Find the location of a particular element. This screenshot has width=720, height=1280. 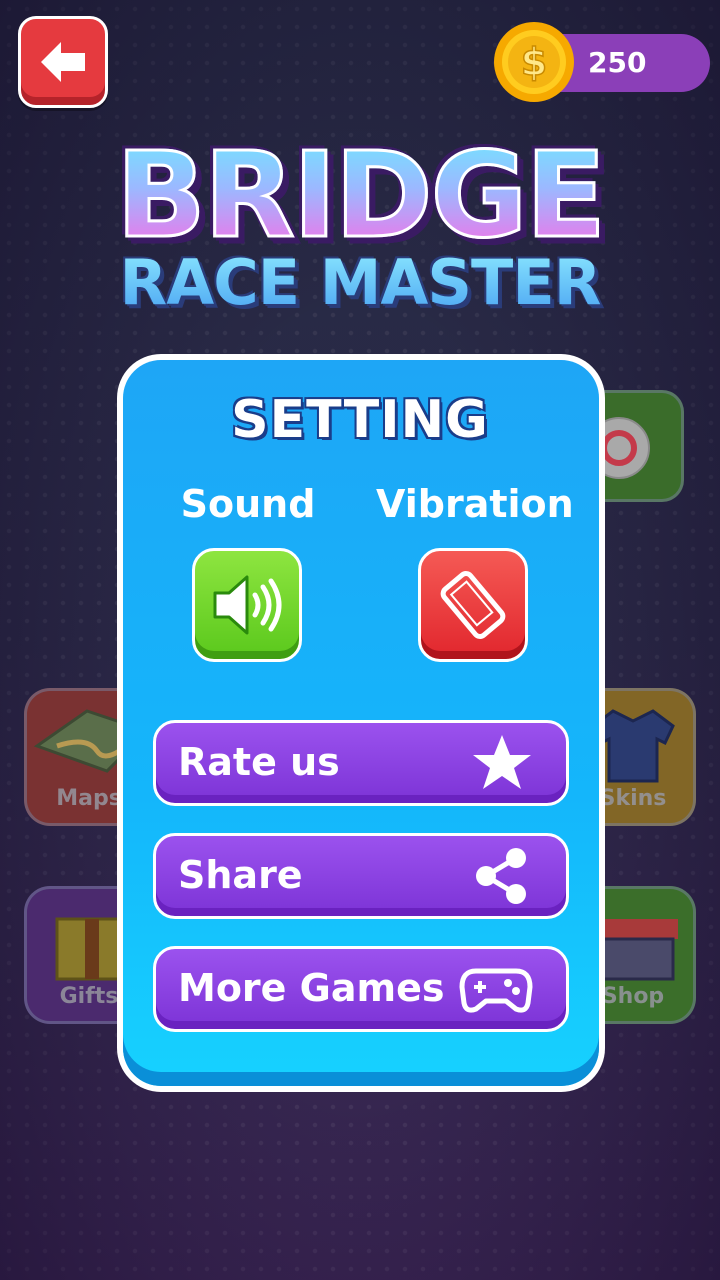

share-label: Share is located at coordinates (240, 875).